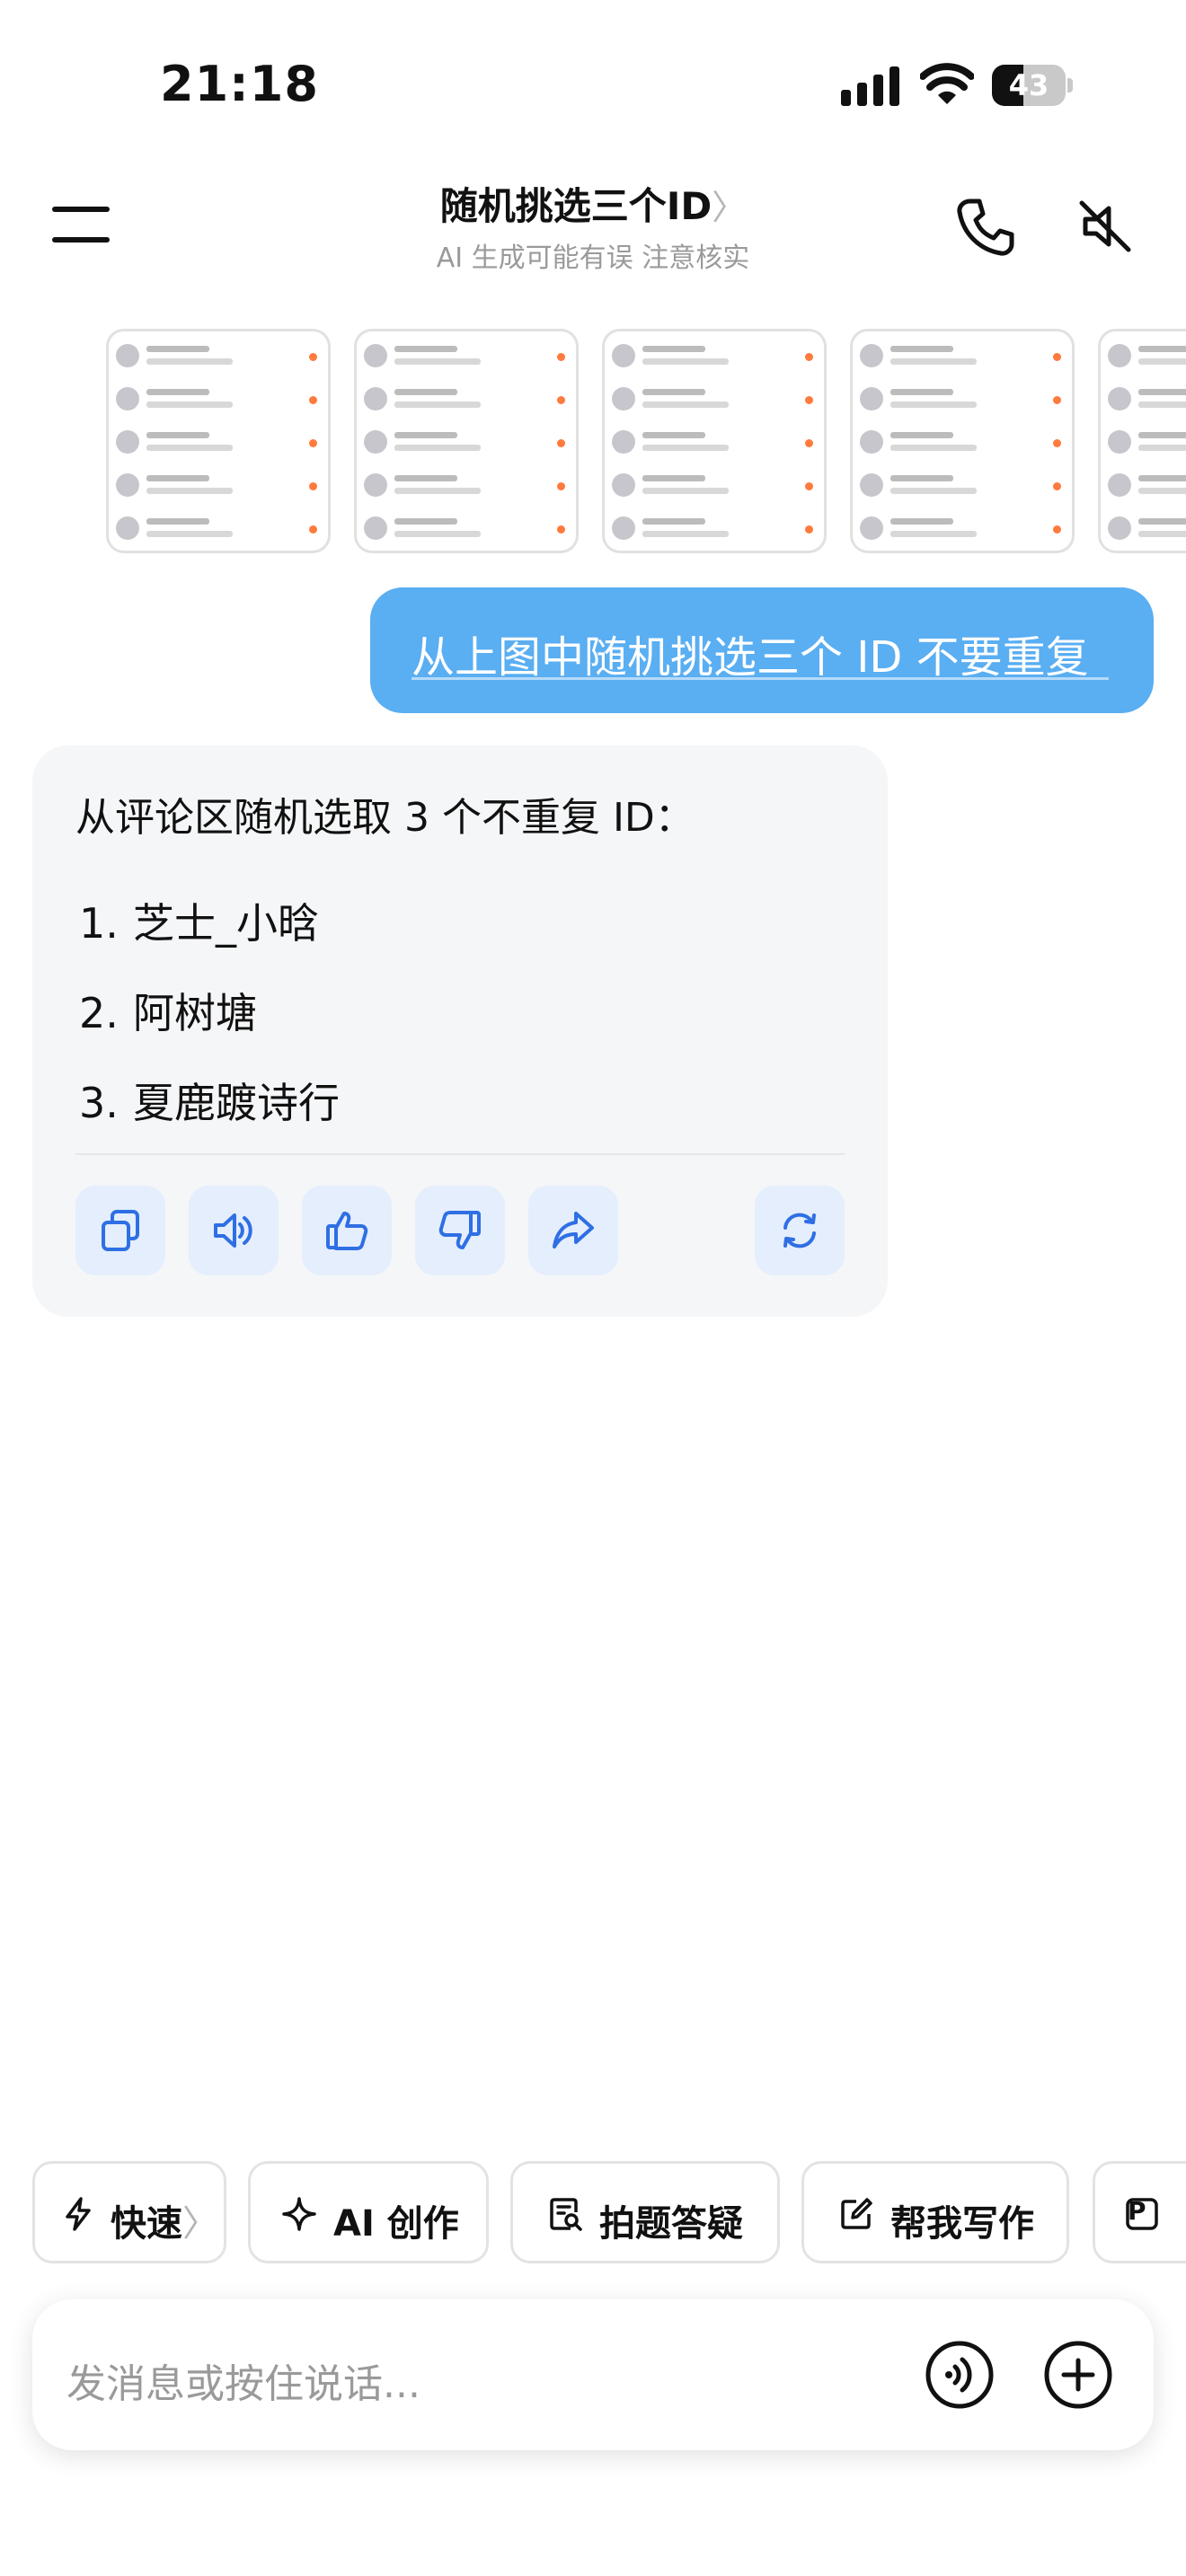 The width and height of the screenshot is (1186, 2576). I want to click on divider, so click(460, 1154).